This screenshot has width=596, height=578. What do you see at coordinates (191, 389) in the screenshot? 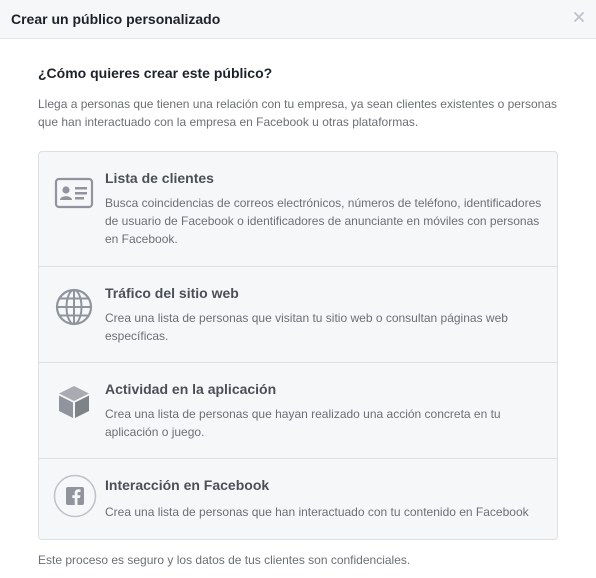
I see `option-title: Actividad en la aplicación` at bounding box center [191, 389].